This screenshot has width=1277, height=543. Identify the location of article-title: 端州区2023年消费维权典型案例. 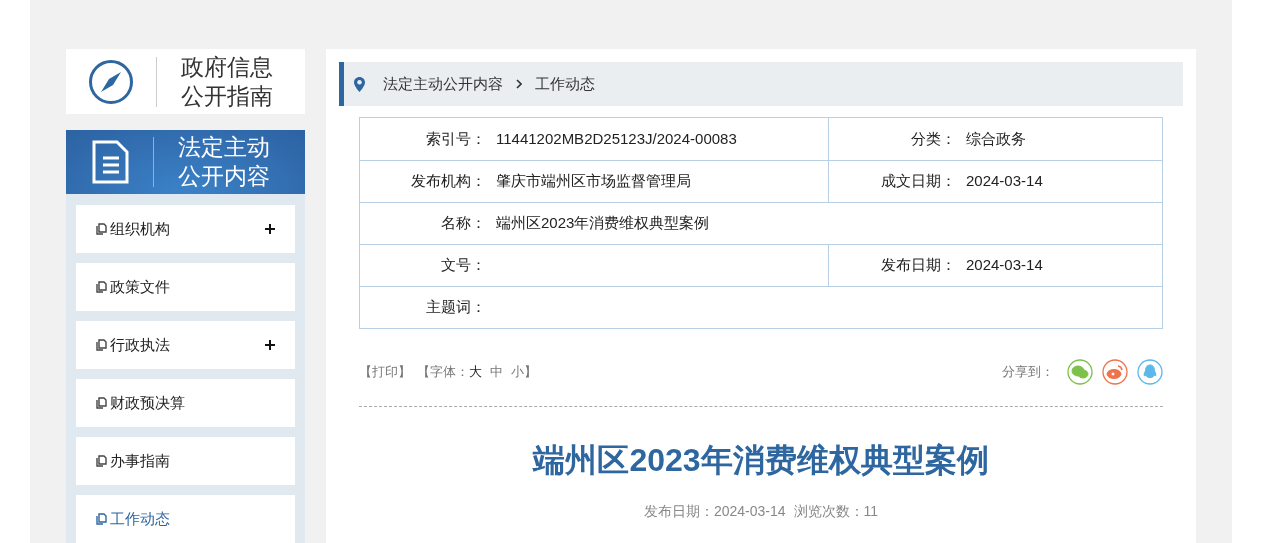
(761, 460).